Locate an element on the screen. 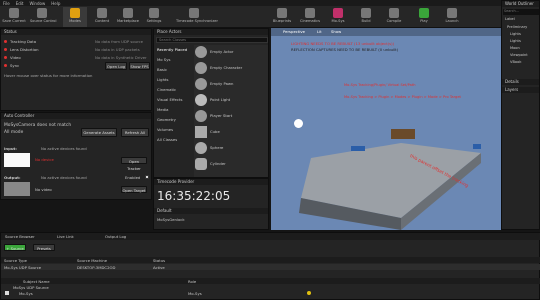 This screenshot has width=540, height=300. status-value: No data in Synthetic Driver is located at coordinates (121, 57).